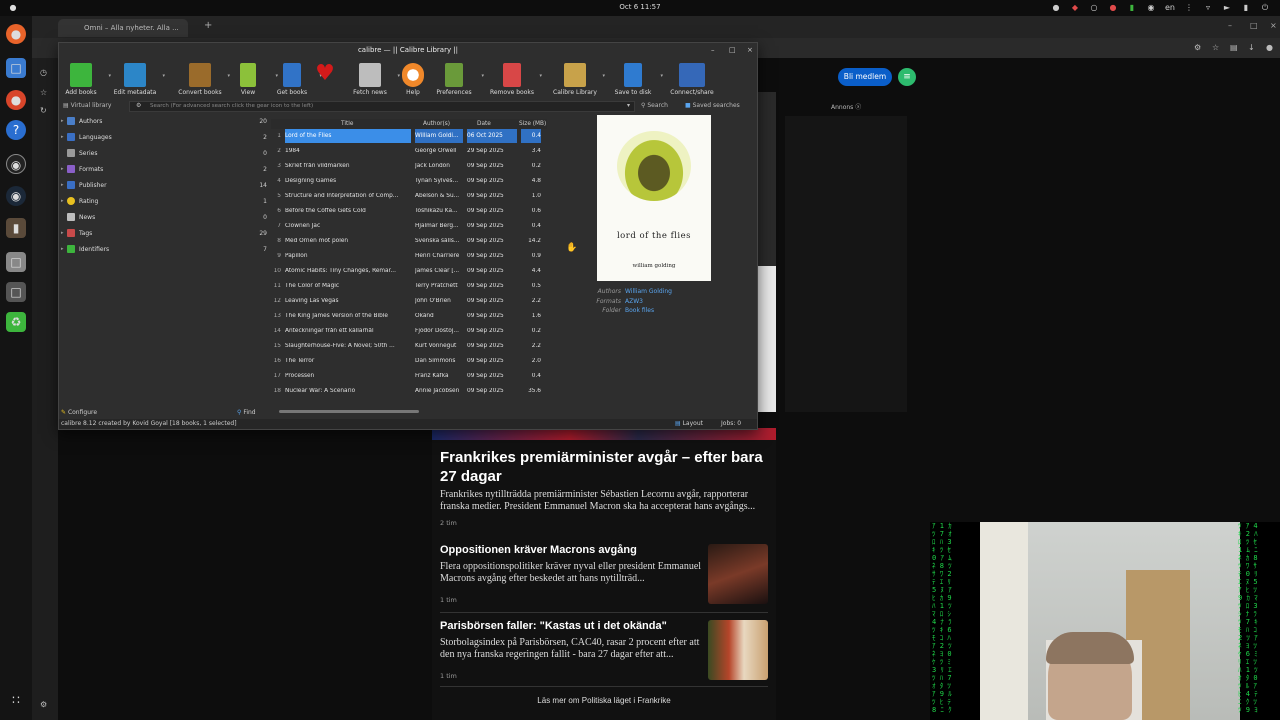 Image resolution: width=1280 pixels, height=720 pixels. I want to click on search-button: ⚲ Search, so click(654, 105).